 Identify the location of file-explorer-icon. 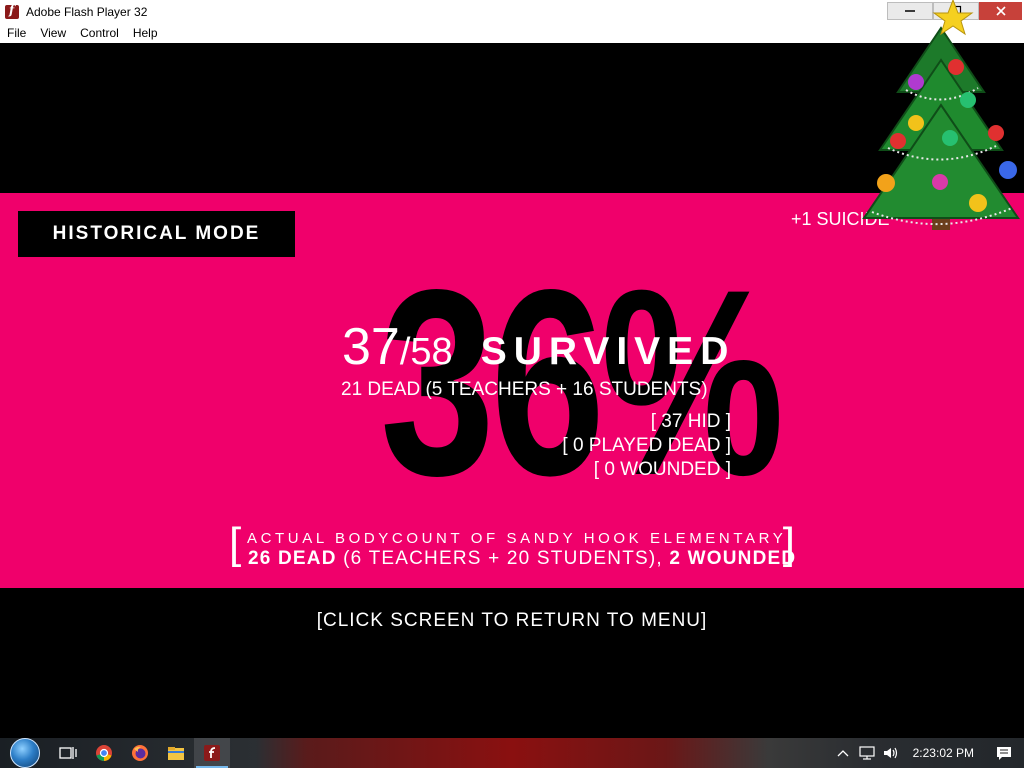
(176, 753).